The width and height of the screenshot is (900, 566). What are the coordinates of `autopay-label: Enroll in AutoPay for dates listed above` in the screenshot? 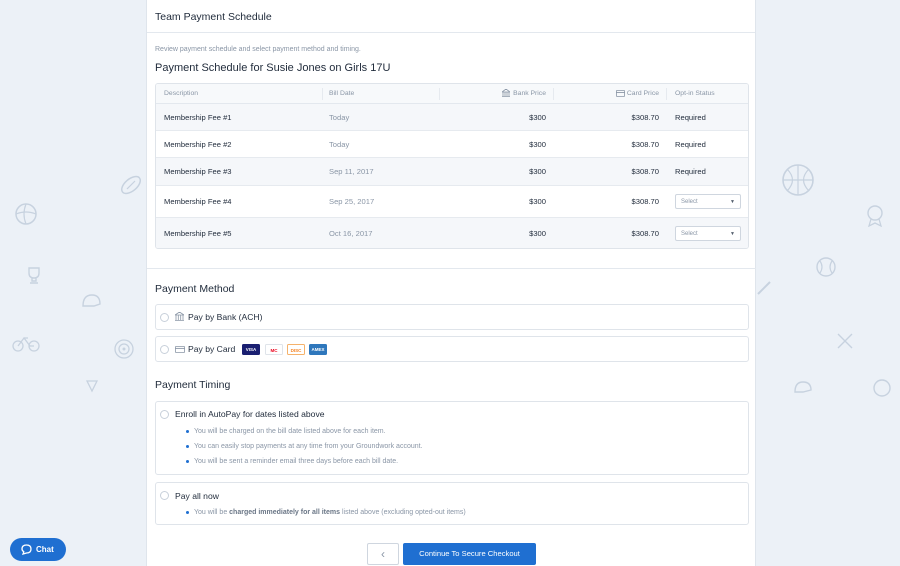 It's located at (250, 414).